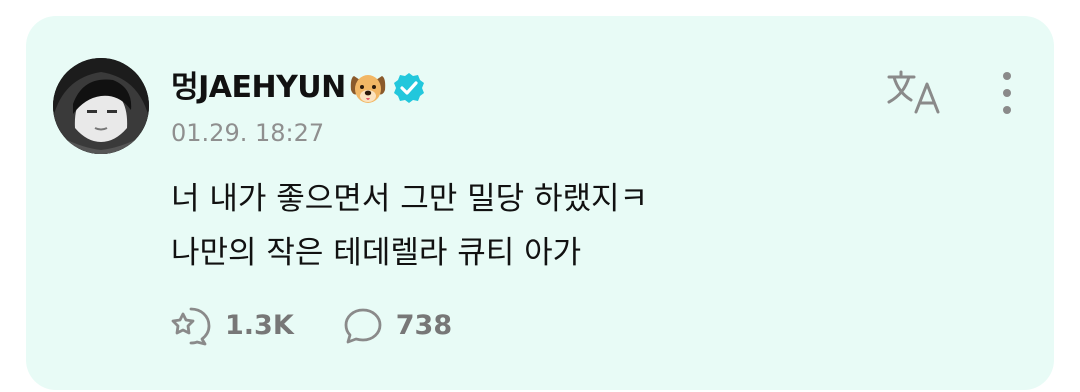 The image size is (1080, 392). Describe the element at coordinates (248, 133) in the screenshot. I see `post-timestamp: 01.29. 18:27` at that location.